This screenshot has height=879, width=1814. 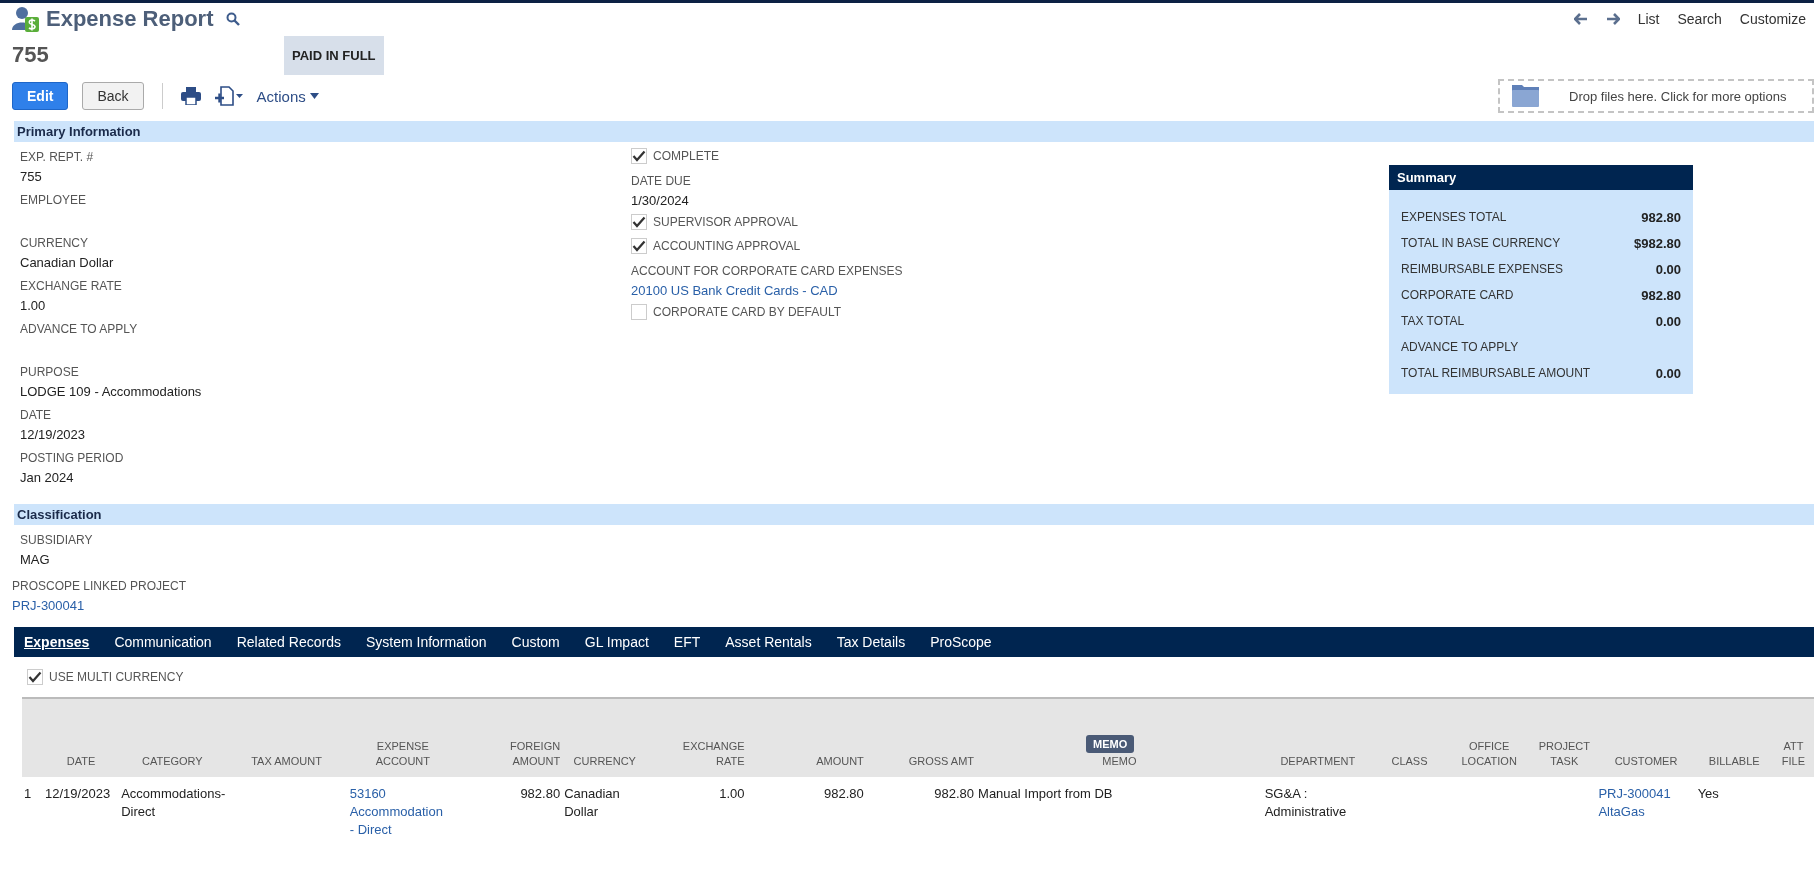 What do you see at coordinates (686, 156) in the screenshot?
I see `checkbox-label: COMPLETE` at bounding box center [686, 156].